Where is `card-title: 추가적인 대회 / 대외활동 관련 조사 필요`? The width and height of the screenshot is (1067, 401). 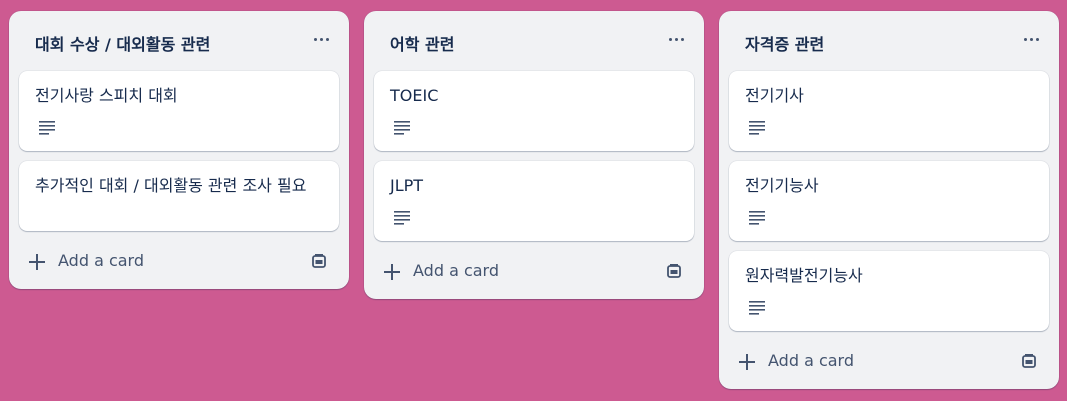
card-title: 추가적인 대회 / 대외활동 관련 조사 필요 is located at coordinates (171, 185).